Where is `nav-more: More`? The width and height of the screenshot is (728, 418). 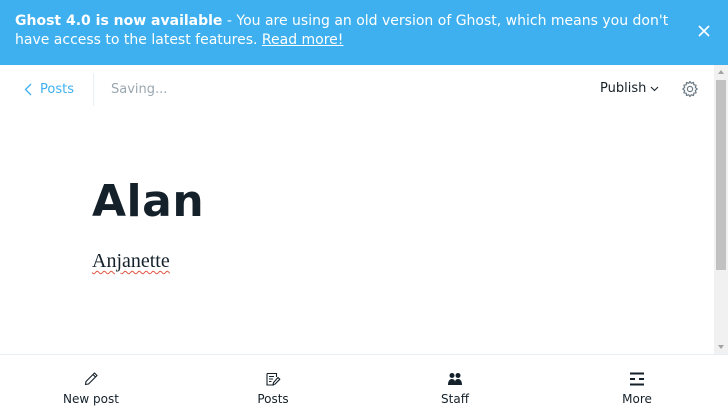
nav-more: More is located at coordinates (637, 386).